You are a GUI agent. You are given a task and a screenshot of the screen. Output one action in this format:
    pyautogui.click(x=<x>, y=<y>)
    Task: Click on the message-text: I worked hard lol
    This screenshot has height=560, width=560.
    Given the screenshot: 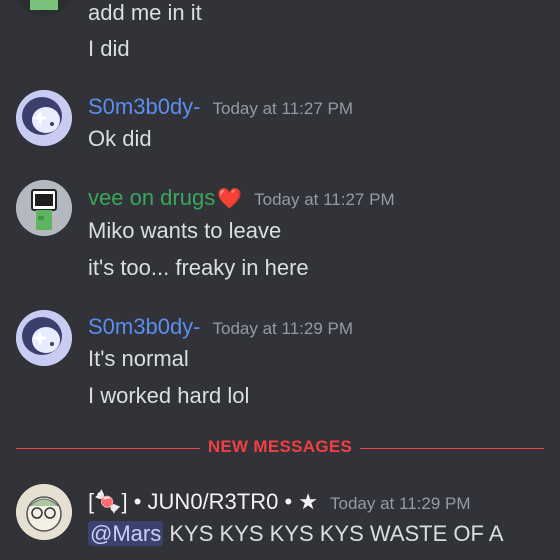 What is the action you would take?
    pyautogui.click(x=169, y=395)
    